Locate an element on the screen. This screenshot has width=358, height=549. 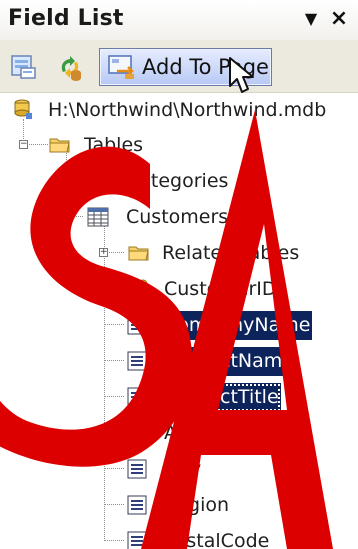
related-tables-label: Related Tables is located at coordinates (231, 253).